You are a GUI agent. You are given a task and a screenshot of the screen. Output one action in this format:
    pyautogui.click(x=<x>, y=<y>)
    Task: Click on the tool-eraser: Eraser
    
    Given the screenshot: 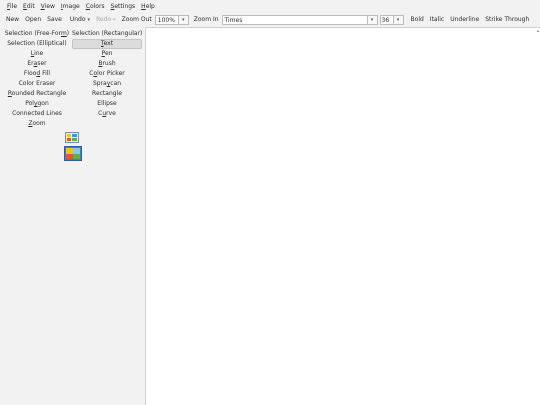 What is the action you would take?
    pyautogui.click(x=37, y=64)
    